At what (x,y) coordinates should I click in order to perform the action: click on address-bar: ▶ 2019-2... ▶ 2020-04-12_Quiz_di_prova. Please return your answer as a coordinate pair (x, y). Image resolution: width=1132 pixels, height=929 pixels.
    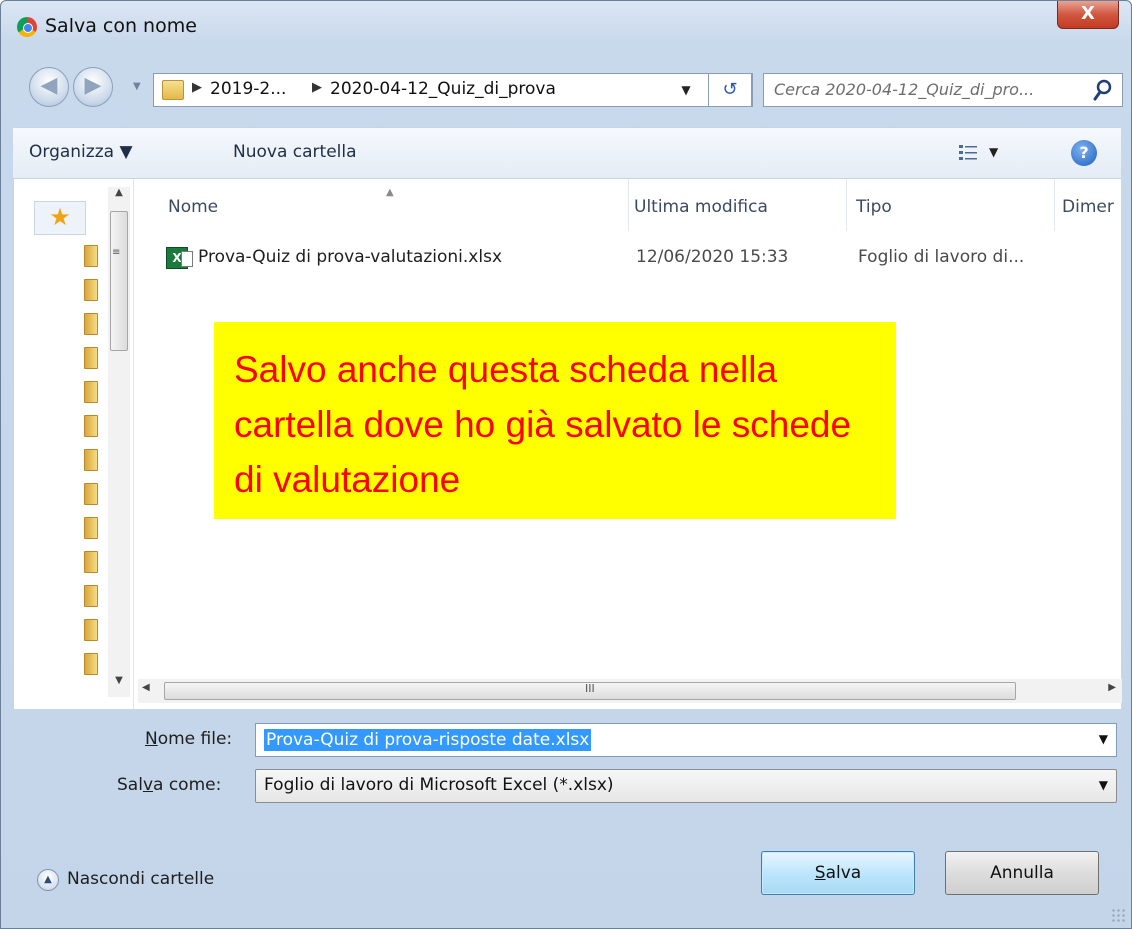
    Looking at the image, I should click on (453, 90).